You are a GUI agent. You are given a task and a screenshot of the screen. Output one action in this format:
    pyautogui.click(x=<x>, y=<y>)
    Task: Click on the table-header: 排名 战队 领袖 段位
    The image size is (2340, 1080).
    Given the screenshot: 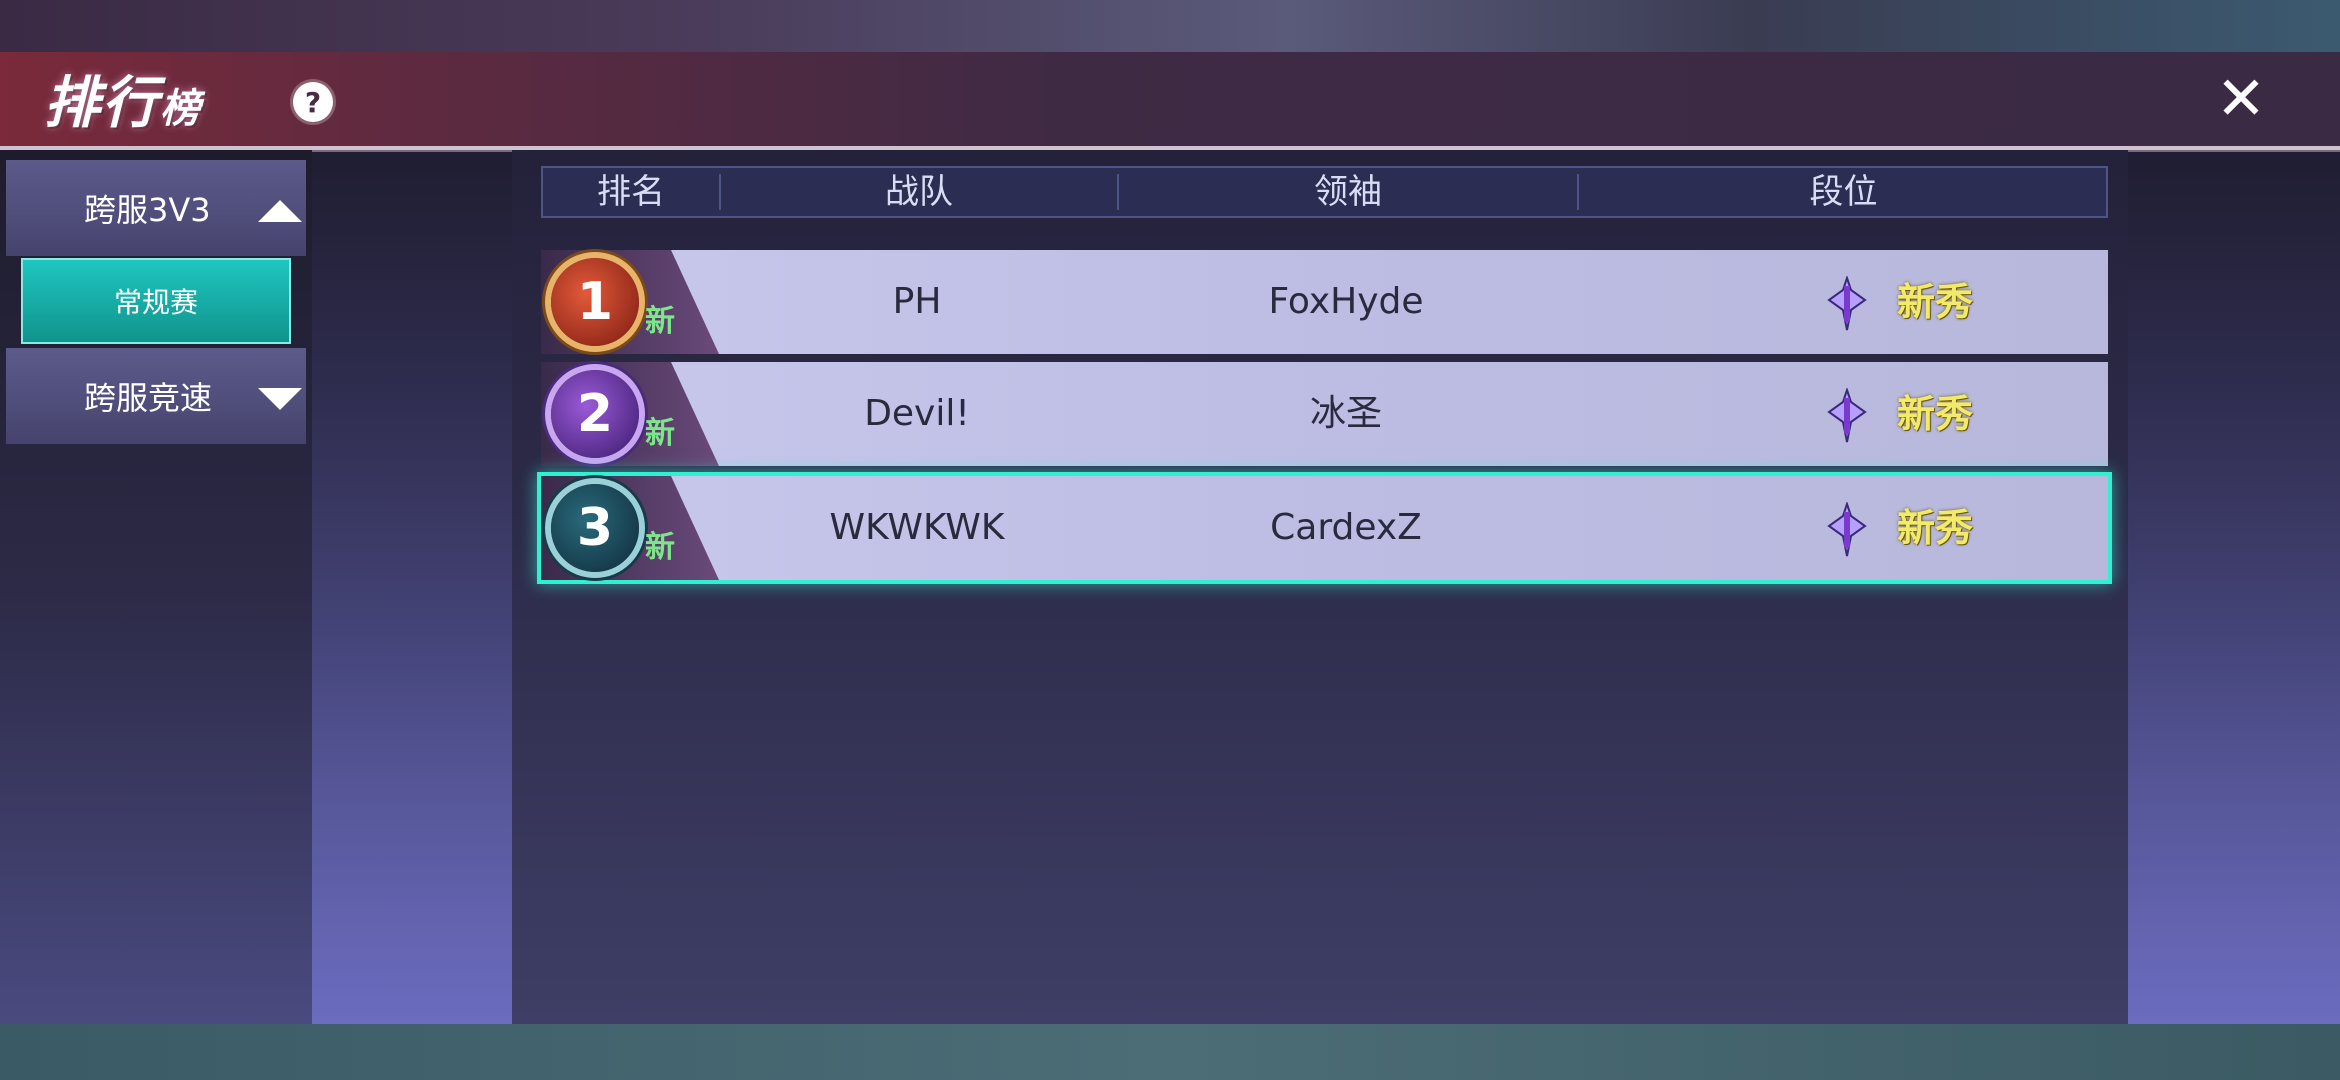 What is the action you would take?
    pyautogui.click(x=1324, y=192)
    